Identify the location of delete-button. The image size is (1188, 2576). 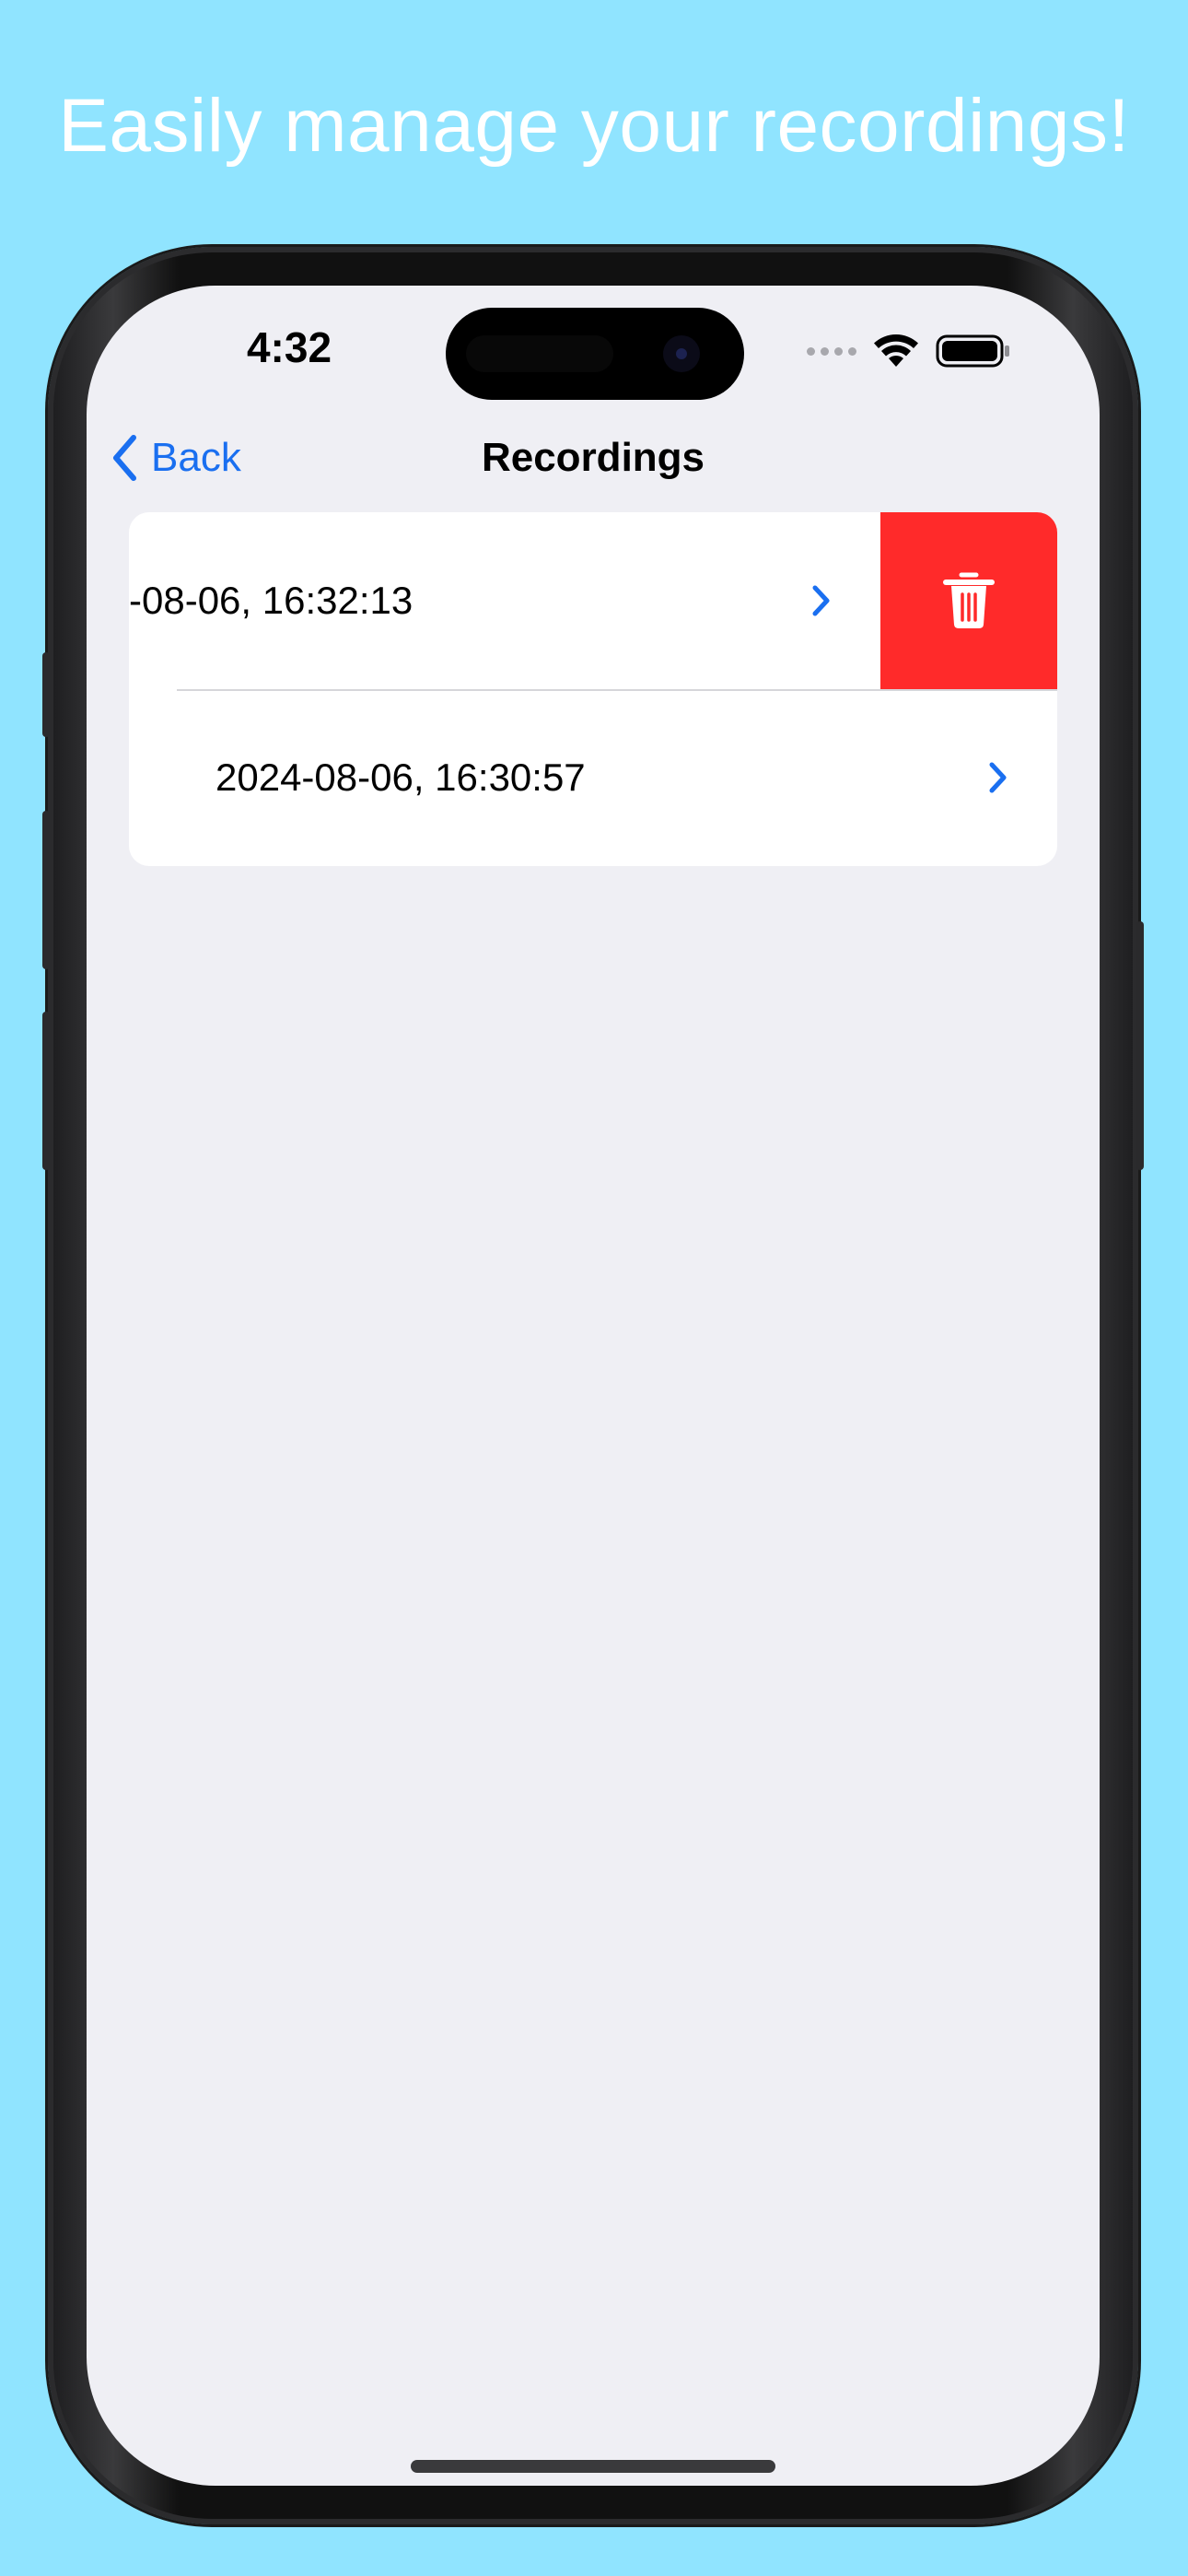
(968, 600).